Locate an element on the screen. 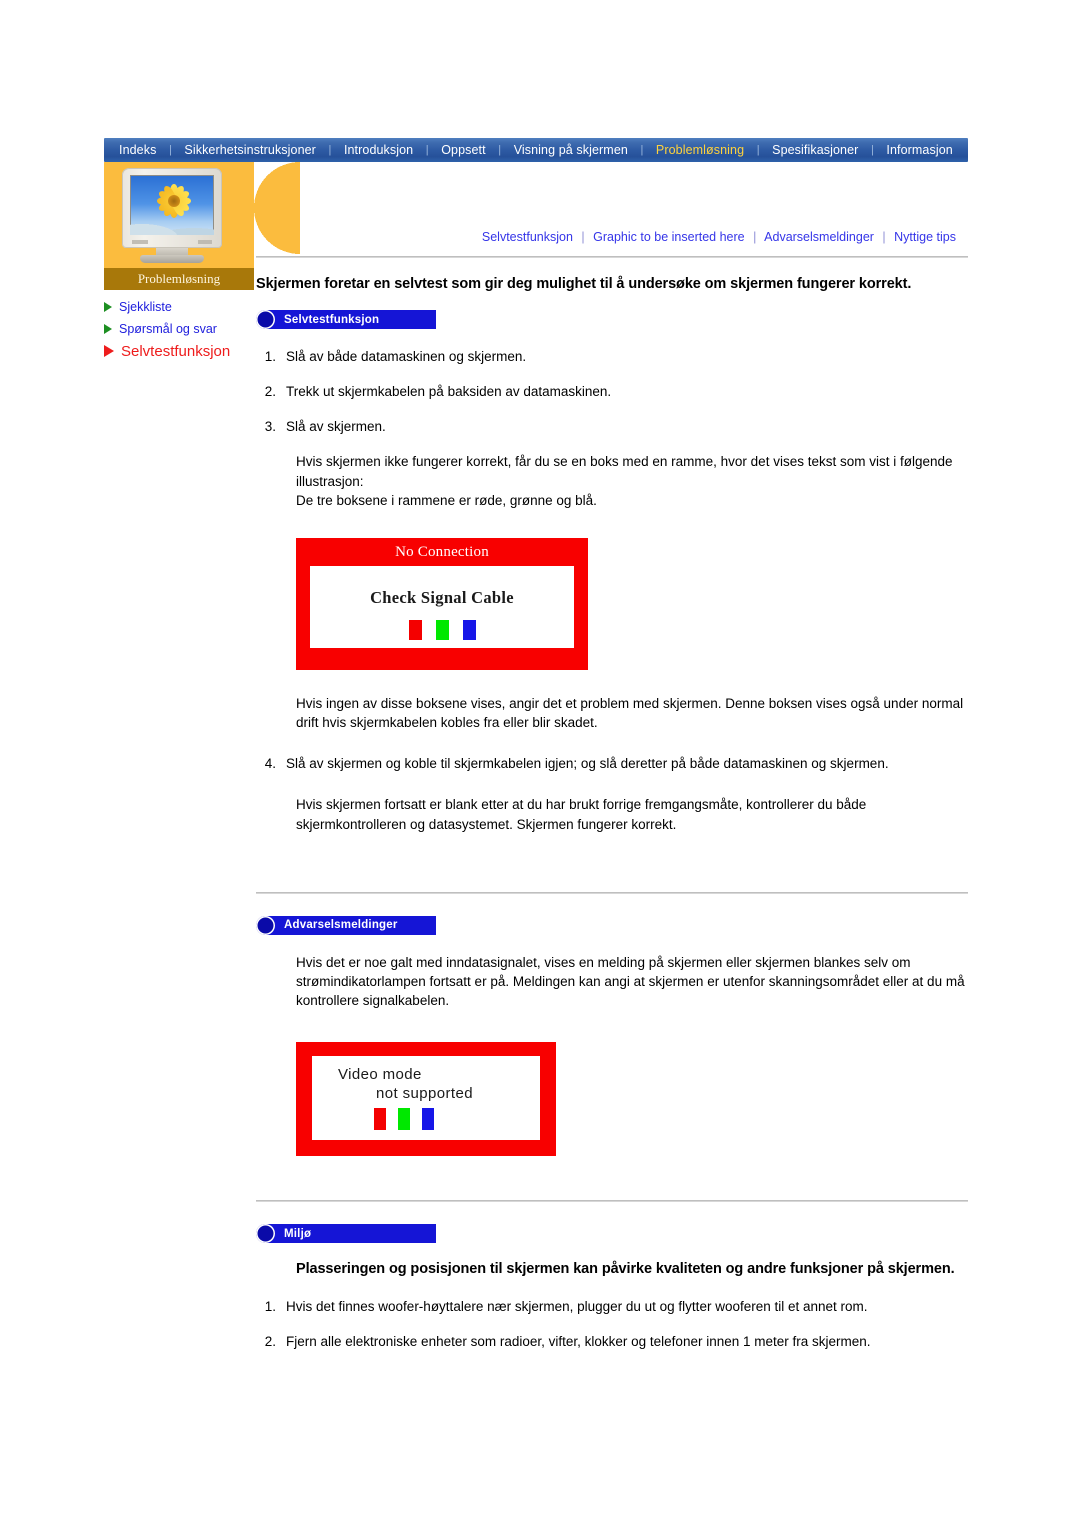 The height and width of the screenshot is (1528, 1080). monitor-body-icon is located at coordinates (172, 208).